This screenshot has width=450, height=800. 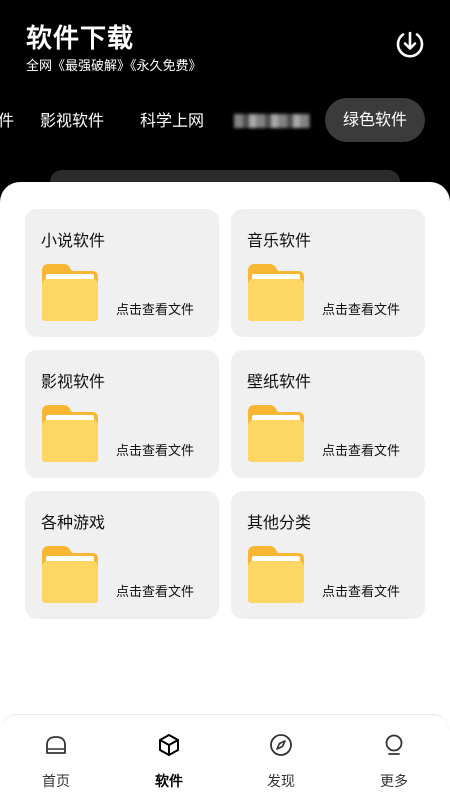 What do you see at coordinates (328, 273) in the screenshot?
I see `category-card-music: 音乐软件 点击查看文件` at bounding box center [328, 273].